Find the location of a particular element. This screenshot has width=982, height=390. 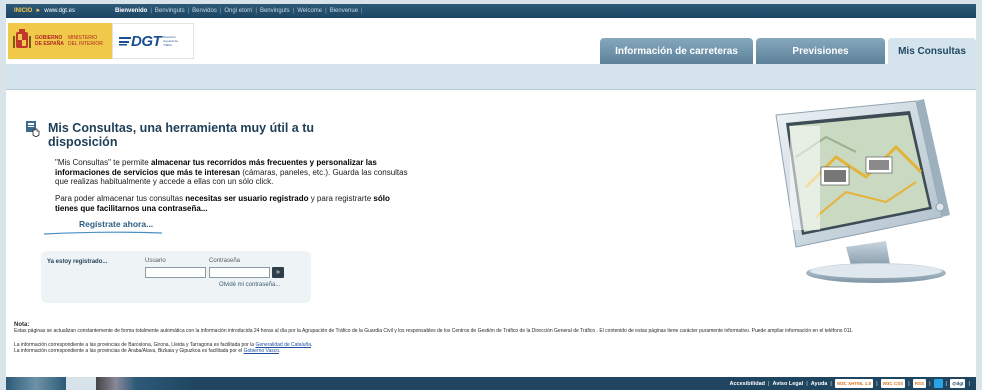

decorative-swoosh is located at coordinates (103, 233).